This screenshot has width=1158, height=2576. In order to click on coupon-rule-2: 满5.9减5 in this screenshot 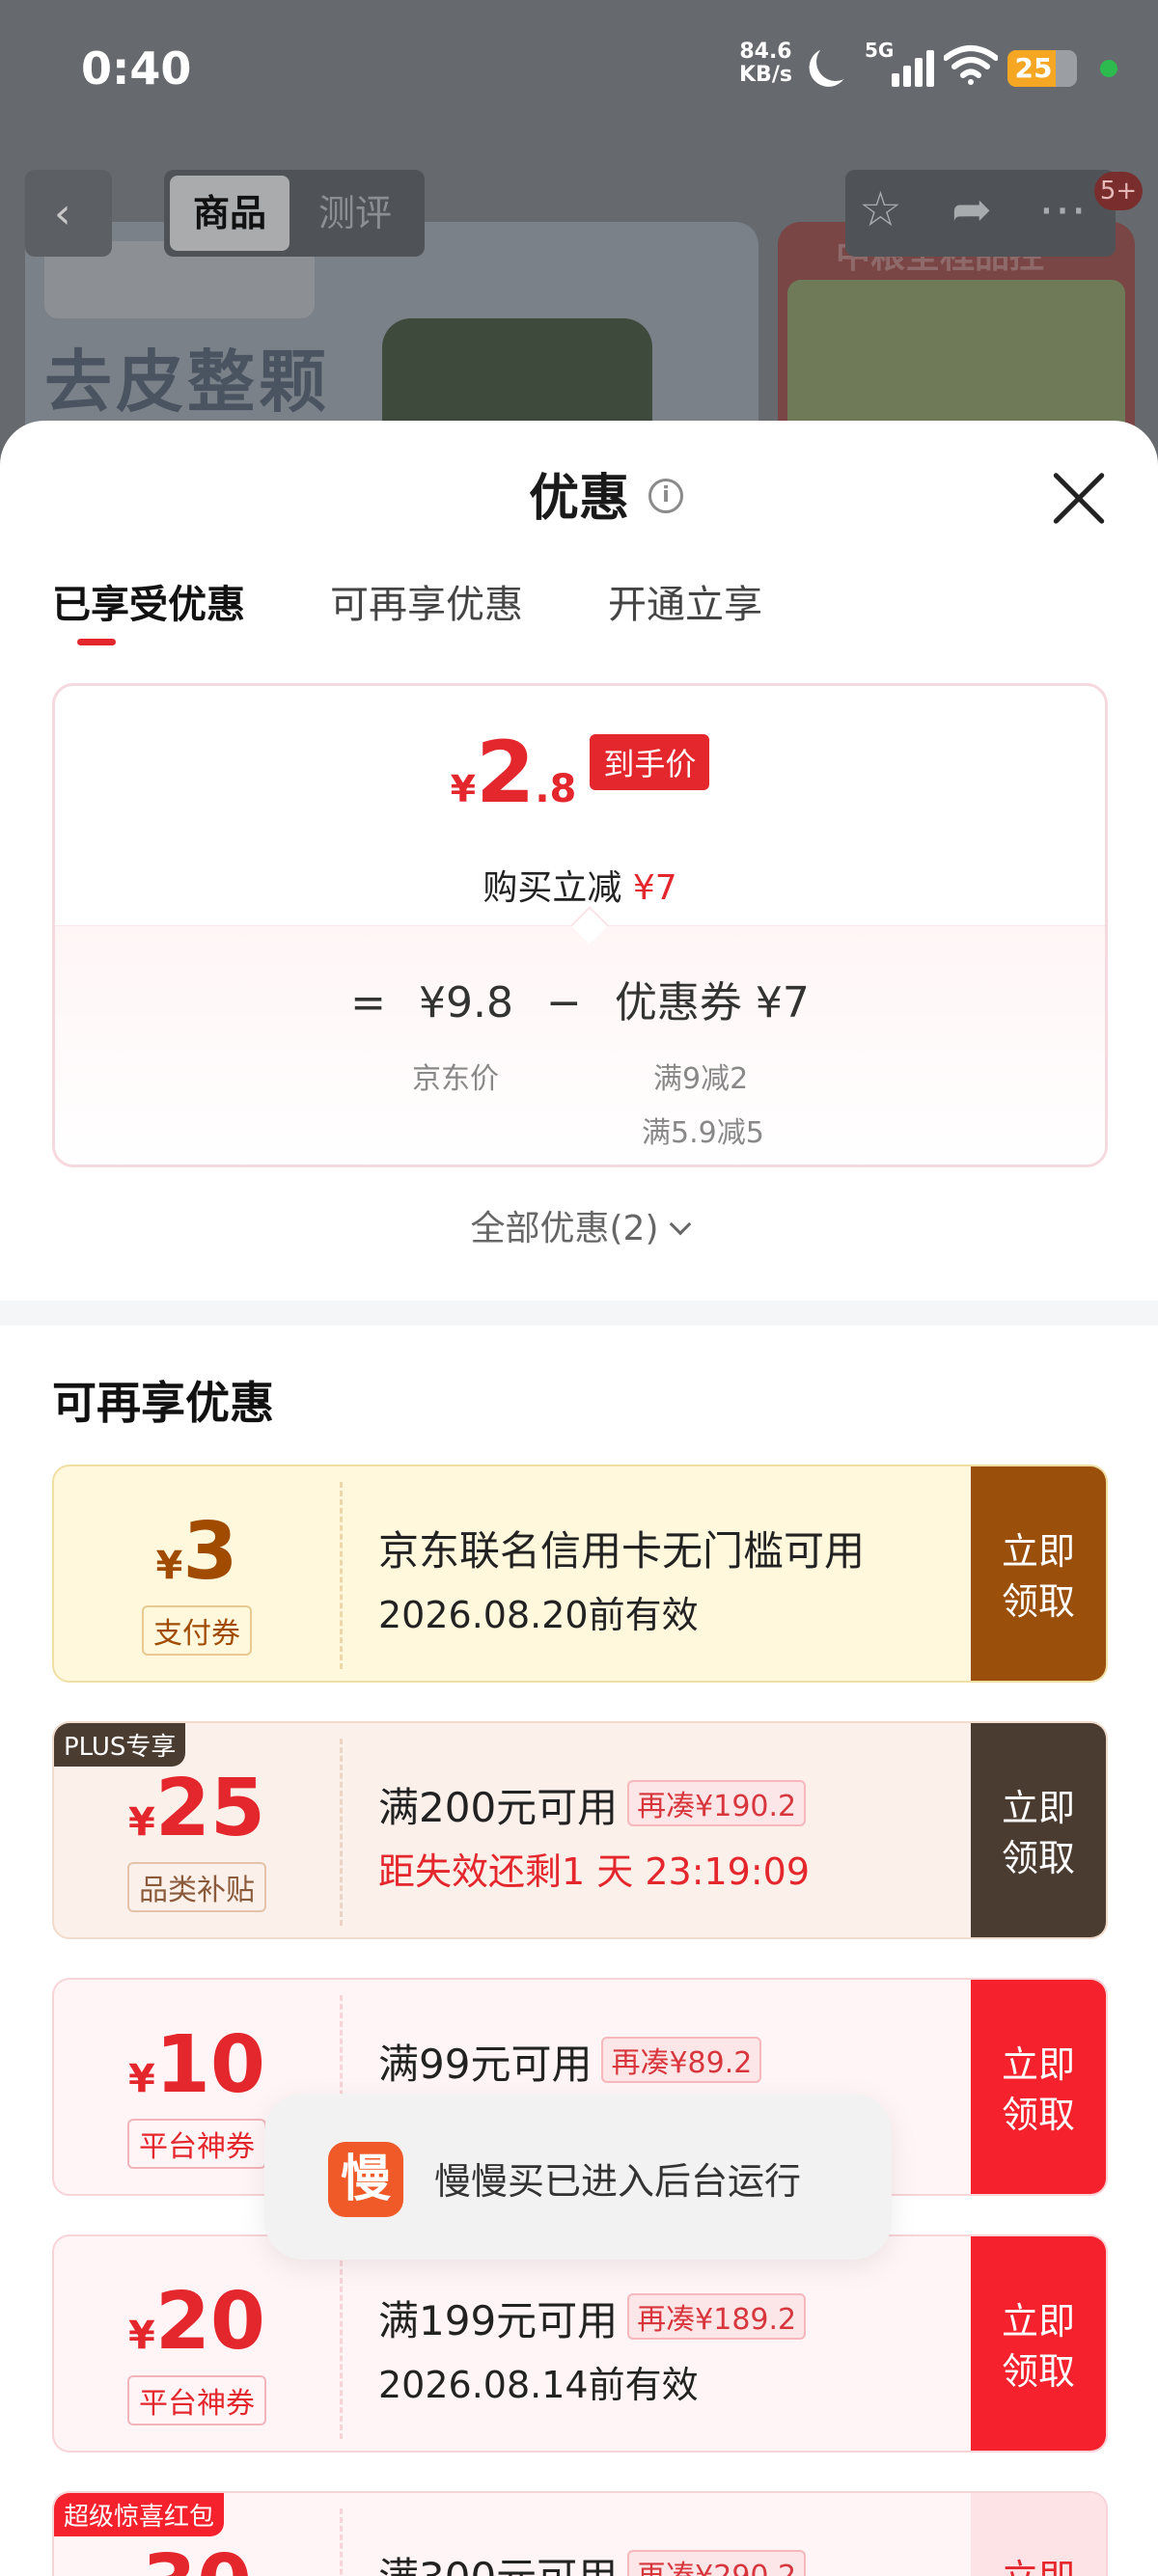, I will do `click(703, 1133)`.